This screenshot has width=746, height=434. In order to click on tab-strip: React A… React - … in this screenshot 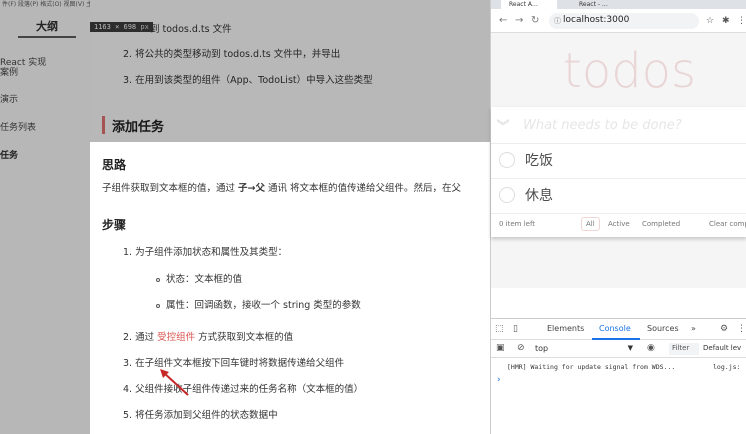, I will do `click(618, 4)`.